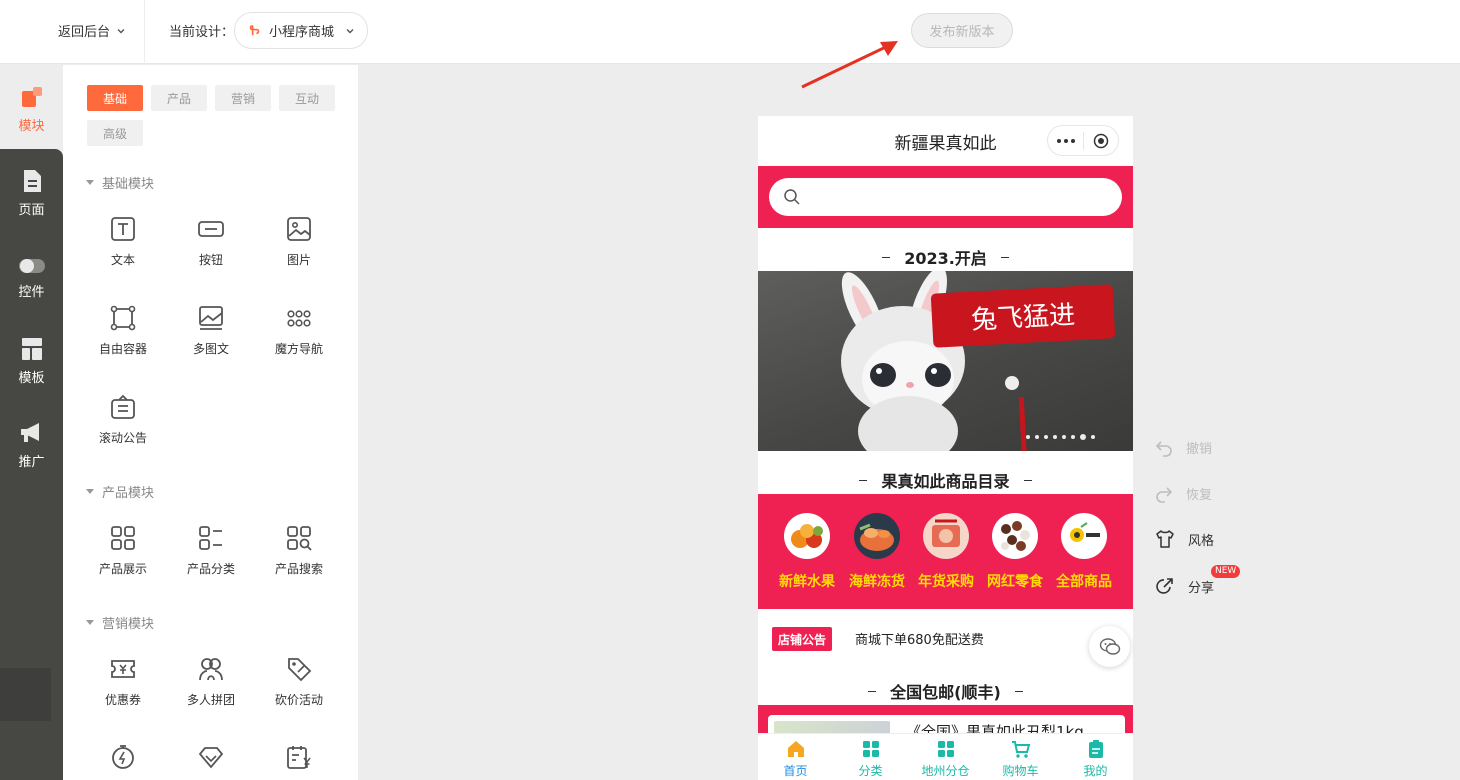 Image resolution: width=1460 pixels, height=780 pixels. I want to click on category-new-year: 年货采购, so click(946, 552).